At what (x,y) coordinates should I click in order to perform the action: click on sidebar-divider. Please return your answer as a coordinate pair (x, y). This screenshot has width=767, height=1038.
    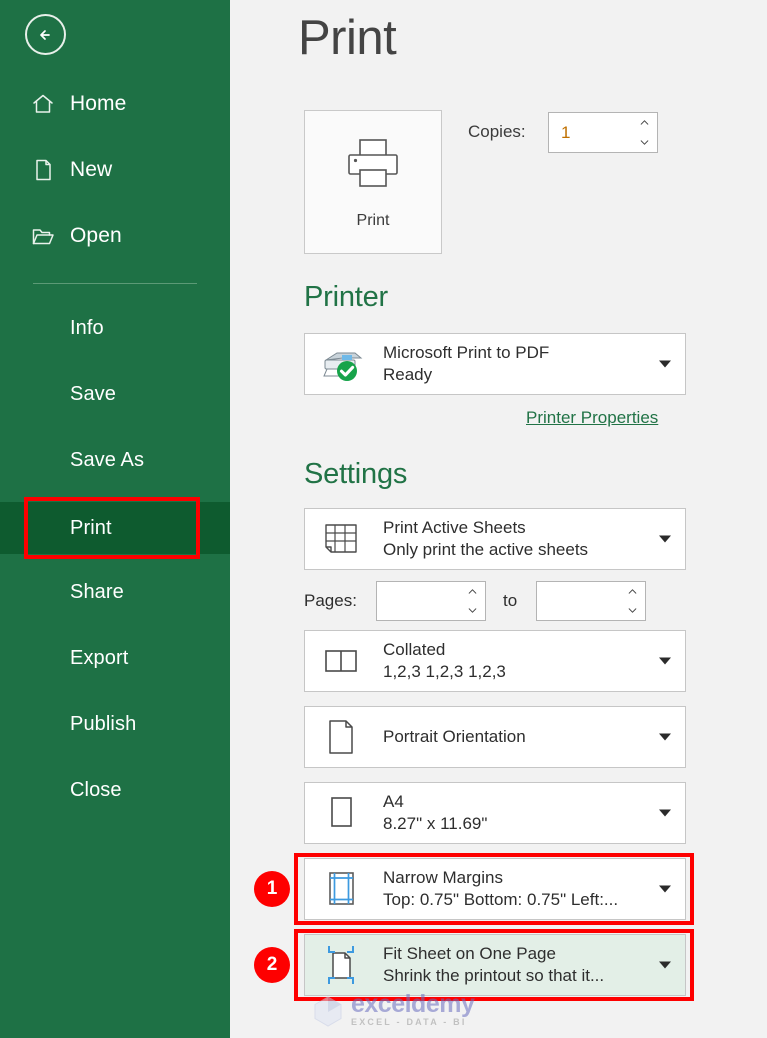
    Looking at the image, I should click on (115, 283).